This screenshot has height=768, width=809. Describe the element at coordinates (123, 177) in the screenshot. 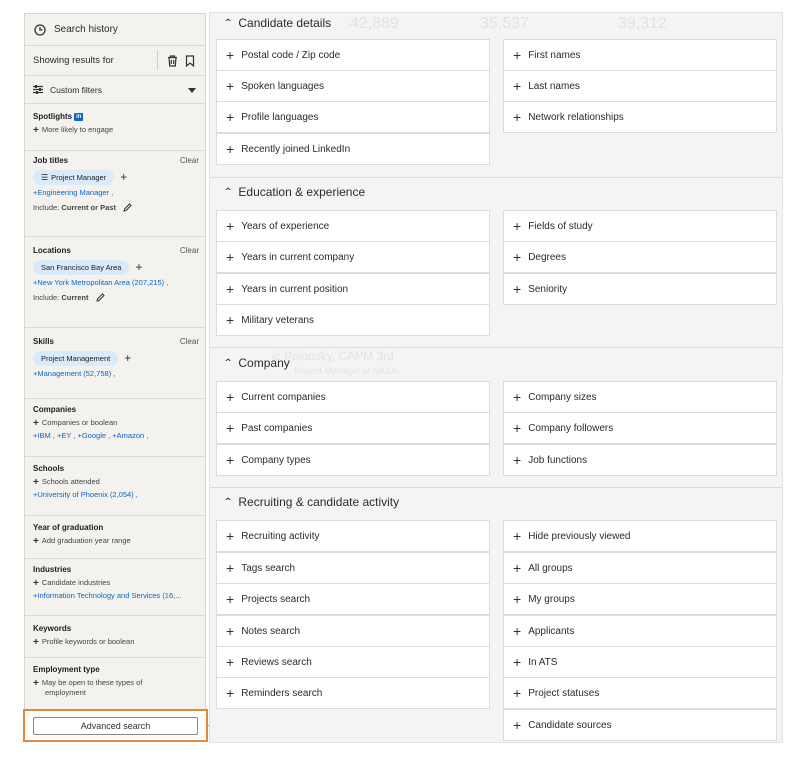

I see `add-job-title-icon: +` at that location.